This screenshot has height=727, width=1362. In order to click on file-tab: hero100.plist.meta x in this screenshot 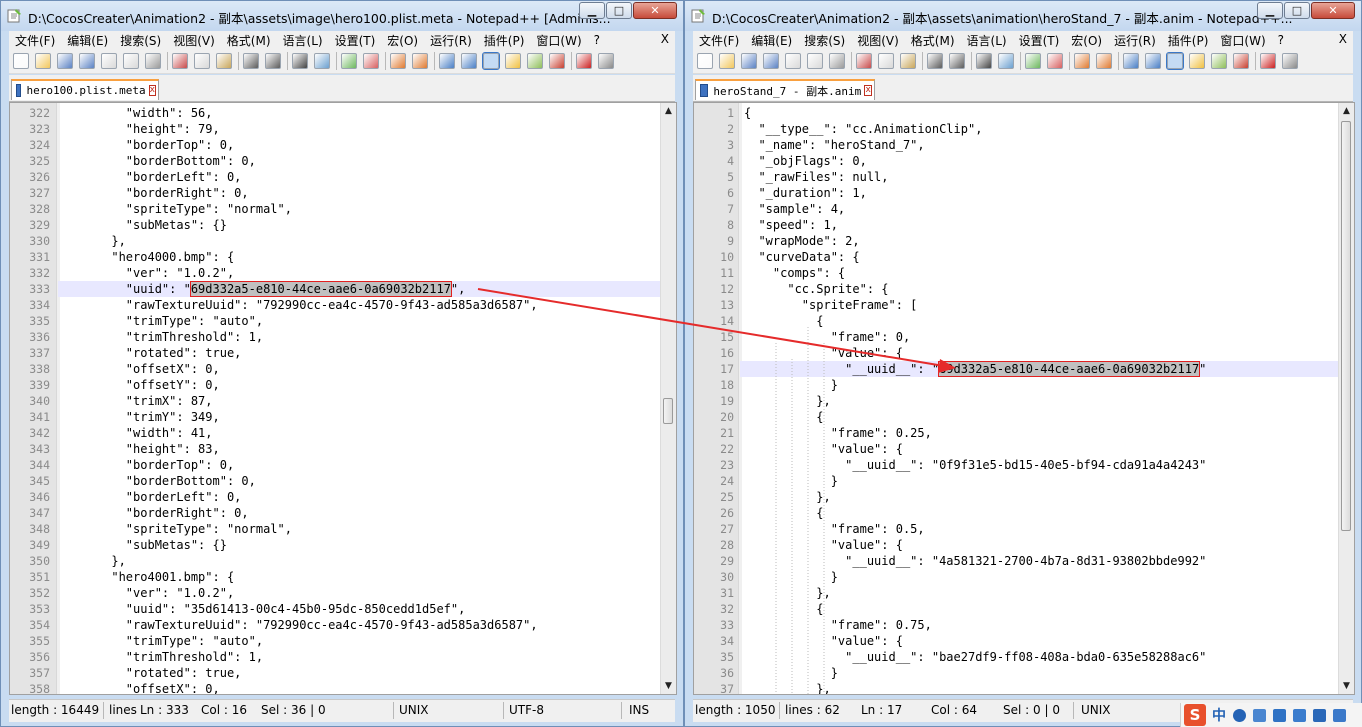, I will do `click(85, 89)`.